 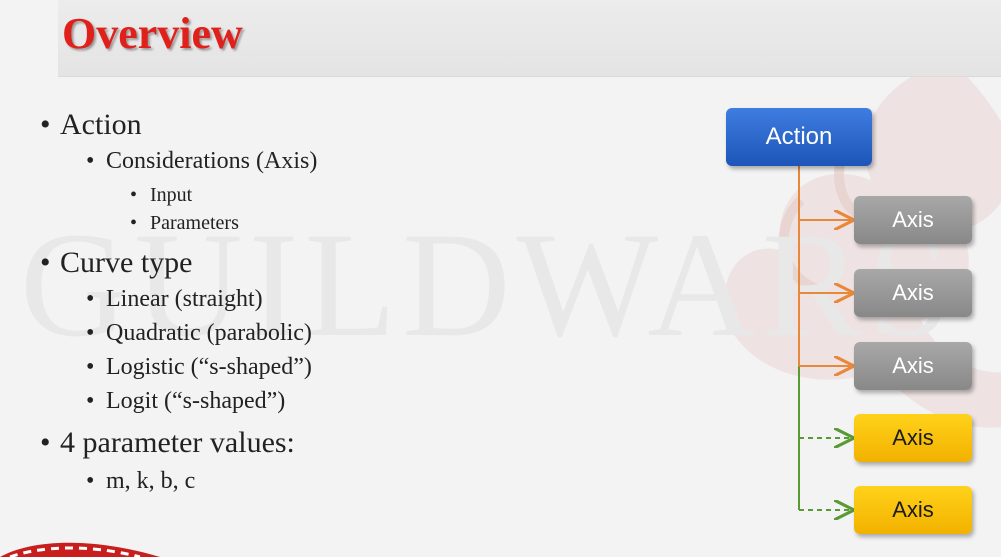 What do you see at coordinates (913, 220) in the screenshot?
I see `axis-box-1: Axis` at bounding box center [913, 220].